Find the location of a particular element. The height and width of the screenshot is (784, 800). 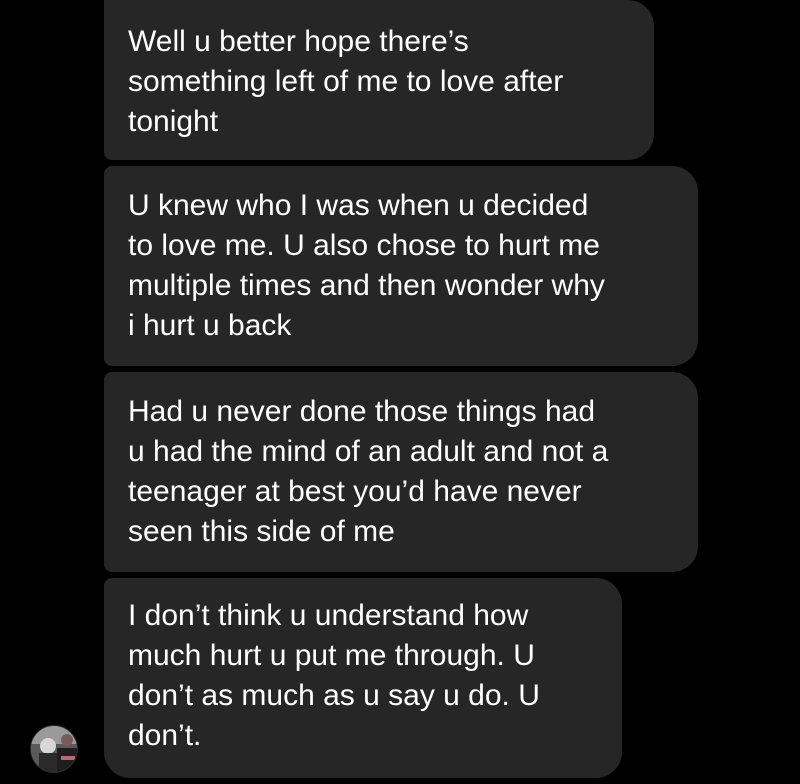

sender-avatar is located at coordinates (54, 749).